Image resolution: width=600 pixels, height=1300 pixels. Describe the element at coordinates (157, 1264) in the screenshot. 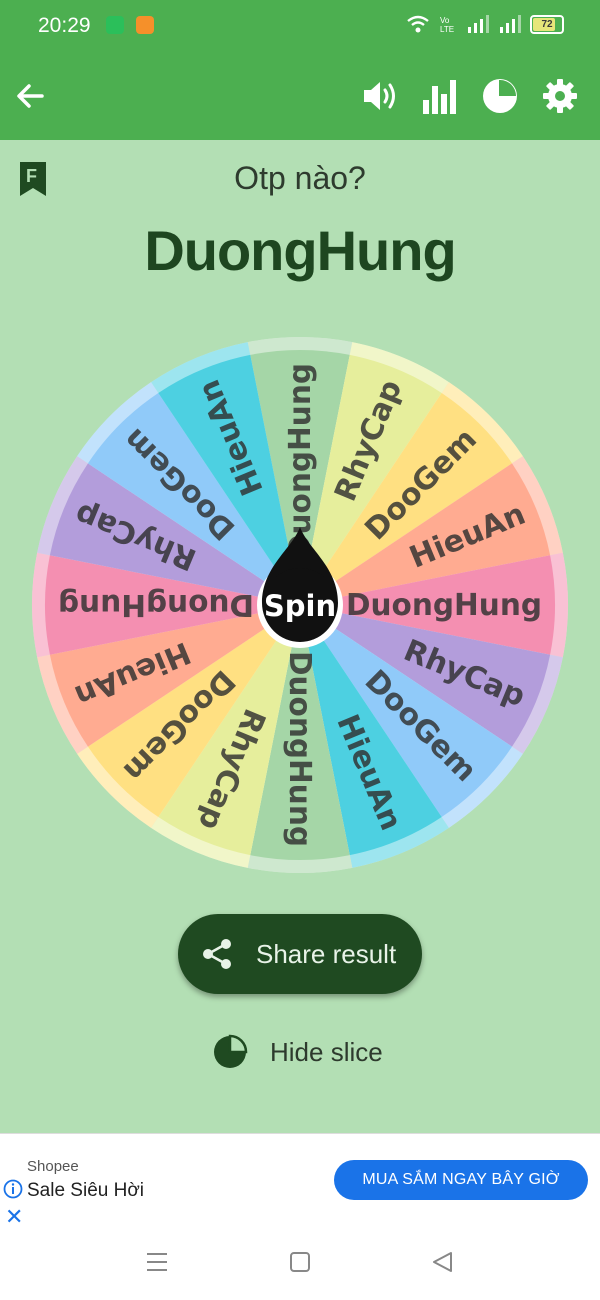

I see `menu-icon` at that location.